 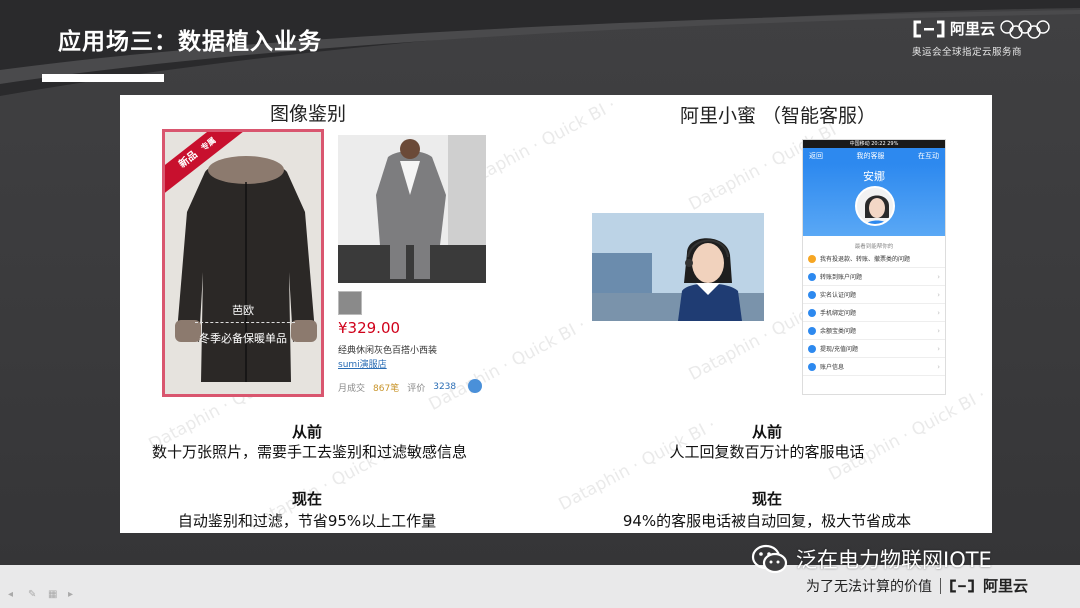 I want to click on slogan-divider, so click(x=940, y=585).